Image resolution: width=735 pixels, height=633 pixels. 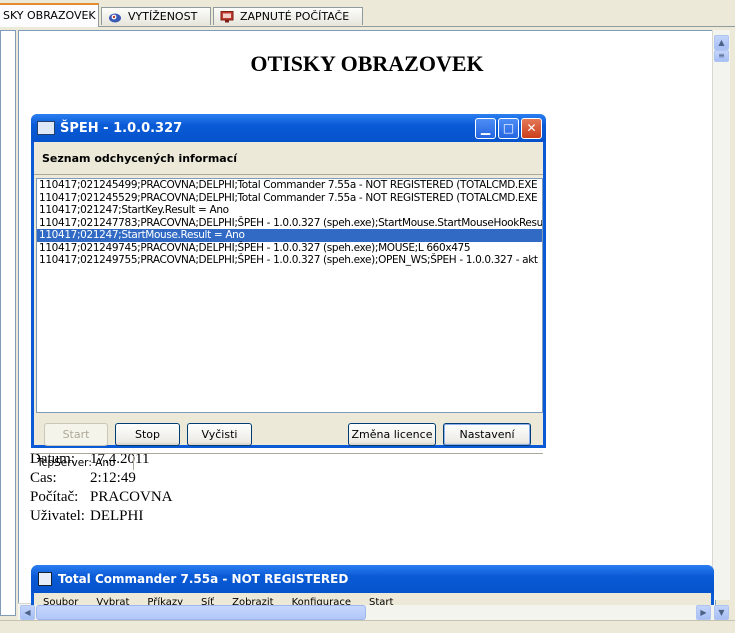 I want to click on tab-label: VYTÍŽENOST, so click(x=163, y=16).